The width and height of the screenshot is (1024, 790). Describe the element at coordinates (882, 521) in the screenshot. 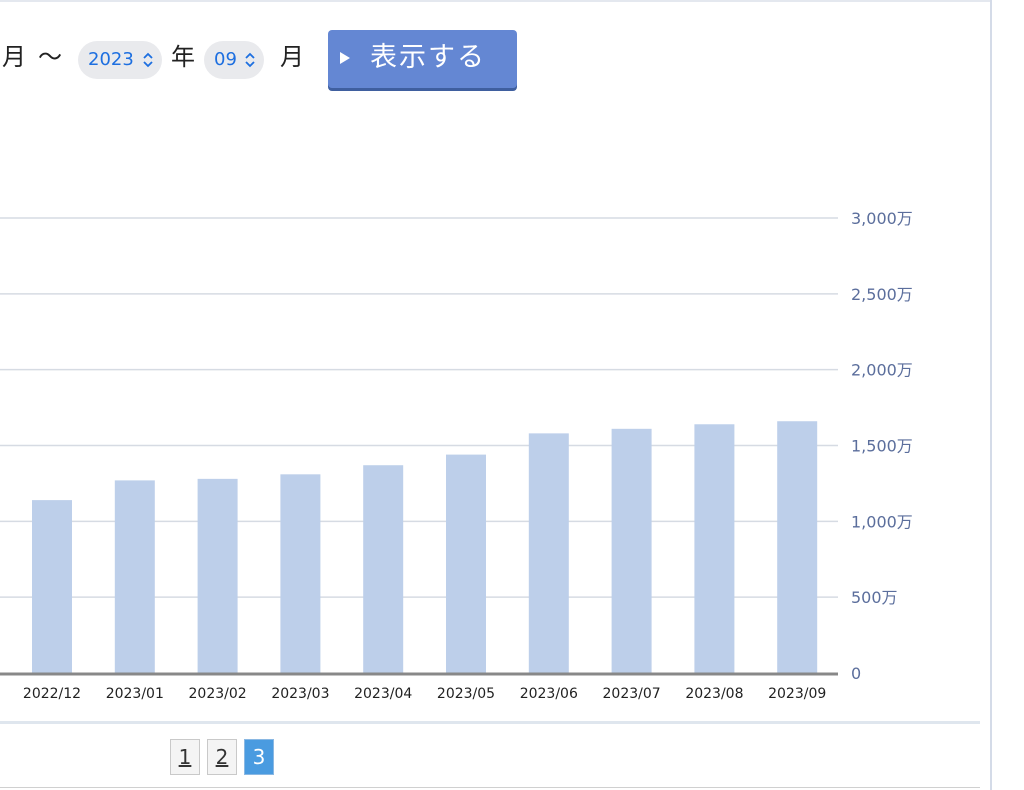

I see `y-tick-label: 1,000万` at that location.